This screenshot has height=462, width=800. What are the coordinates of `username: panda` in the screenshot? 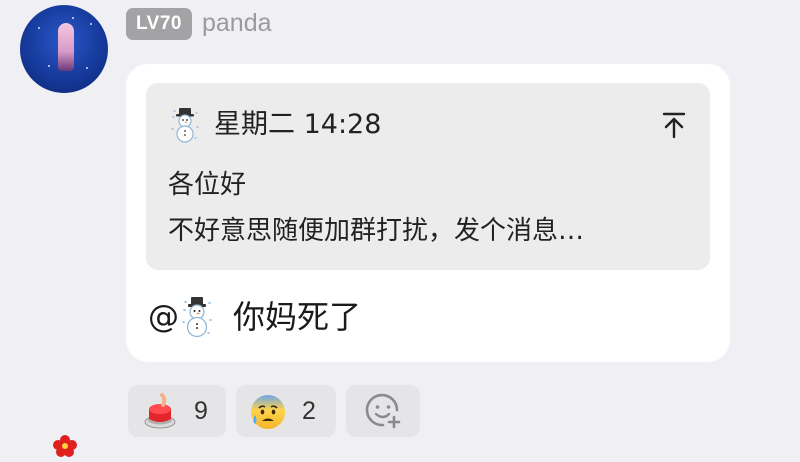 It's located at (237, 23).